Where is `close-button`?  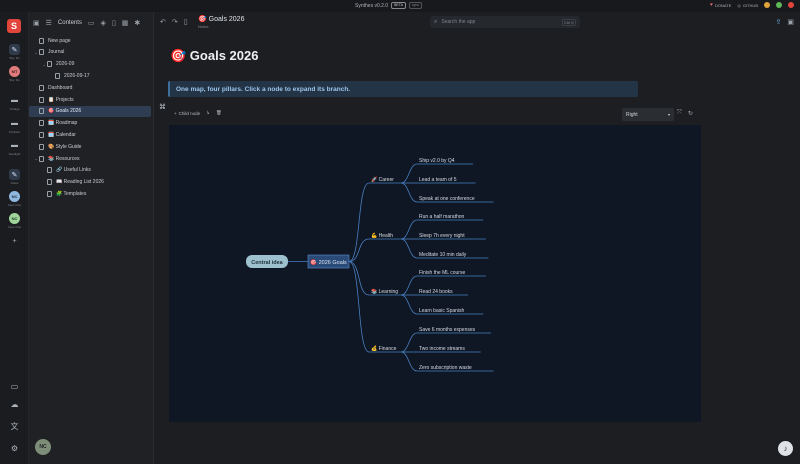 close-button is located at coordinates (791, 5).